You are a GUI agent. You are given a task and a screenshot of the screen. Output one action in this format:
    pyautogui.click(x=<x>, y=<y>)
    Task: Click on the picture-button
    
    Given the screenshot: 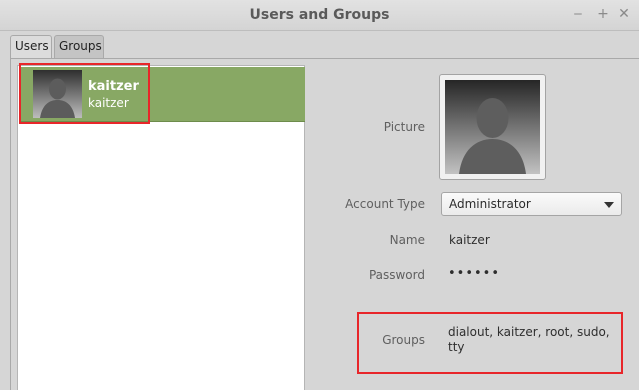 What is the action you would take?
    pyautogui.click(x=492, y=127)
    